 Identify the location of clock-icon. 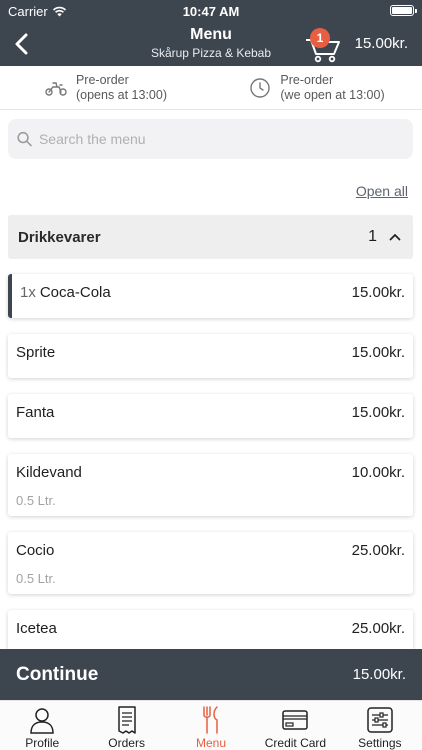
(260, 87).